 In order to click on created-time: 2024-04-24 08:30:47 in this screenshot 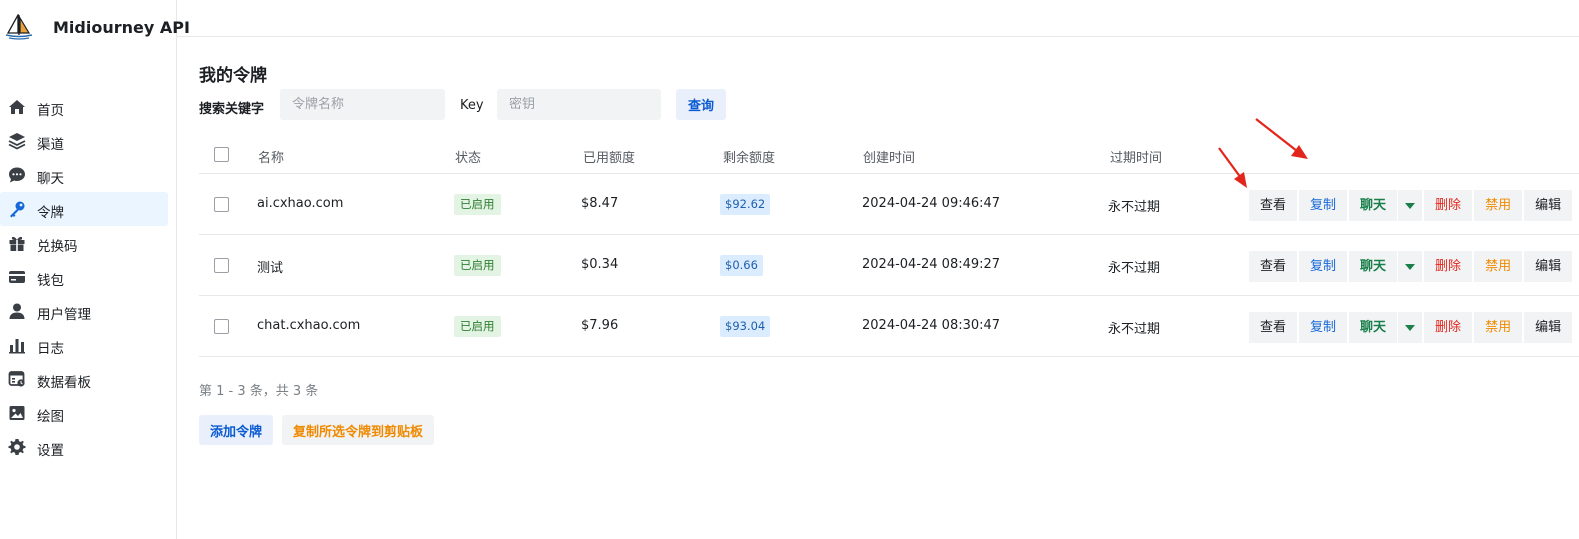, I will do `click(931, 325)`.